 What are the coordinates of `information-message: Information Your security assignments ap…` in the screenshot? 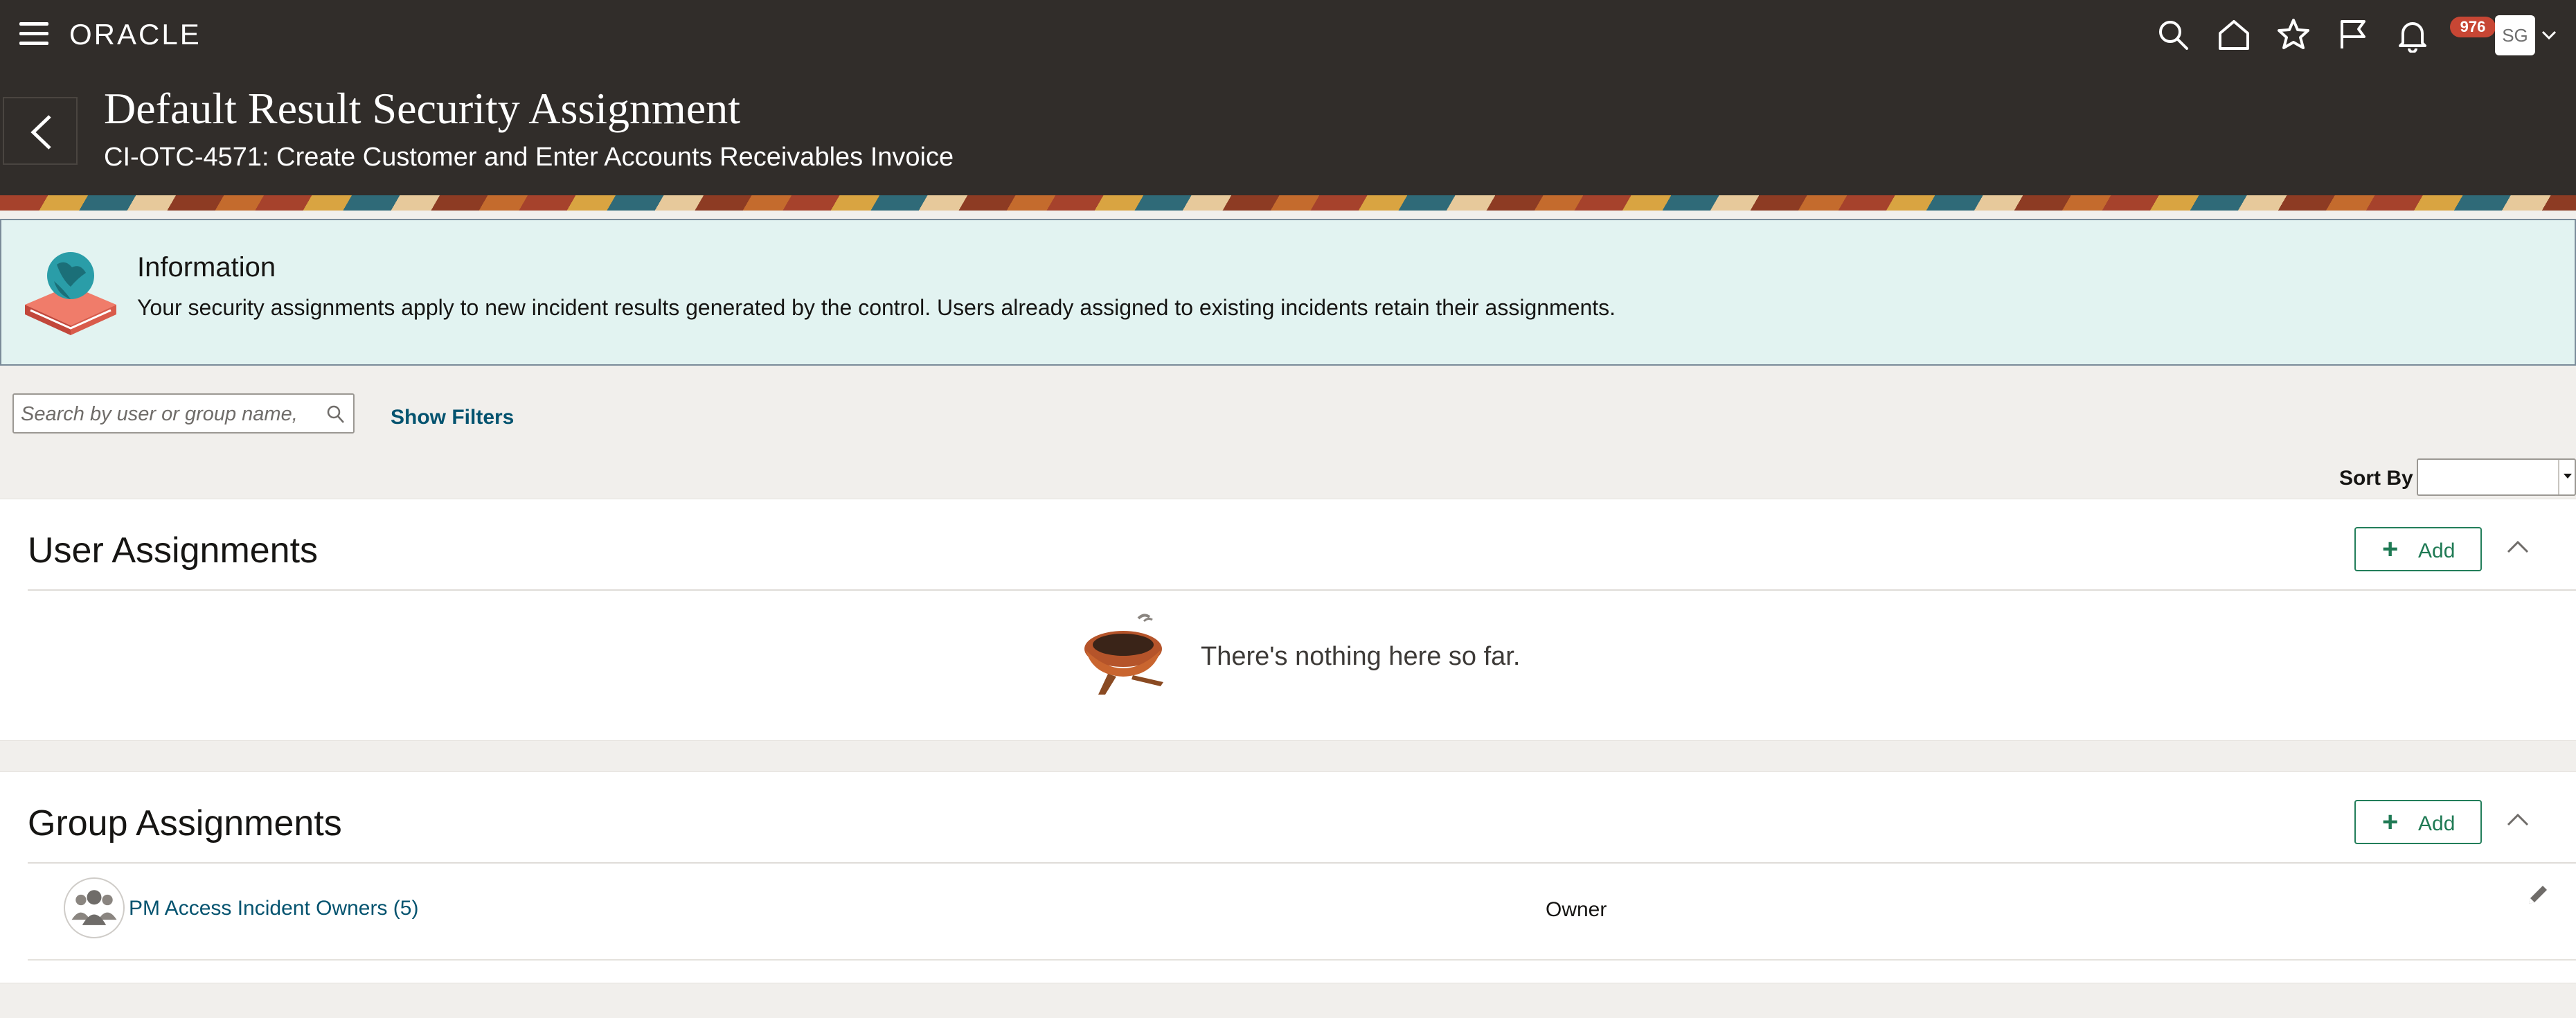 It's located at (1288, 292).